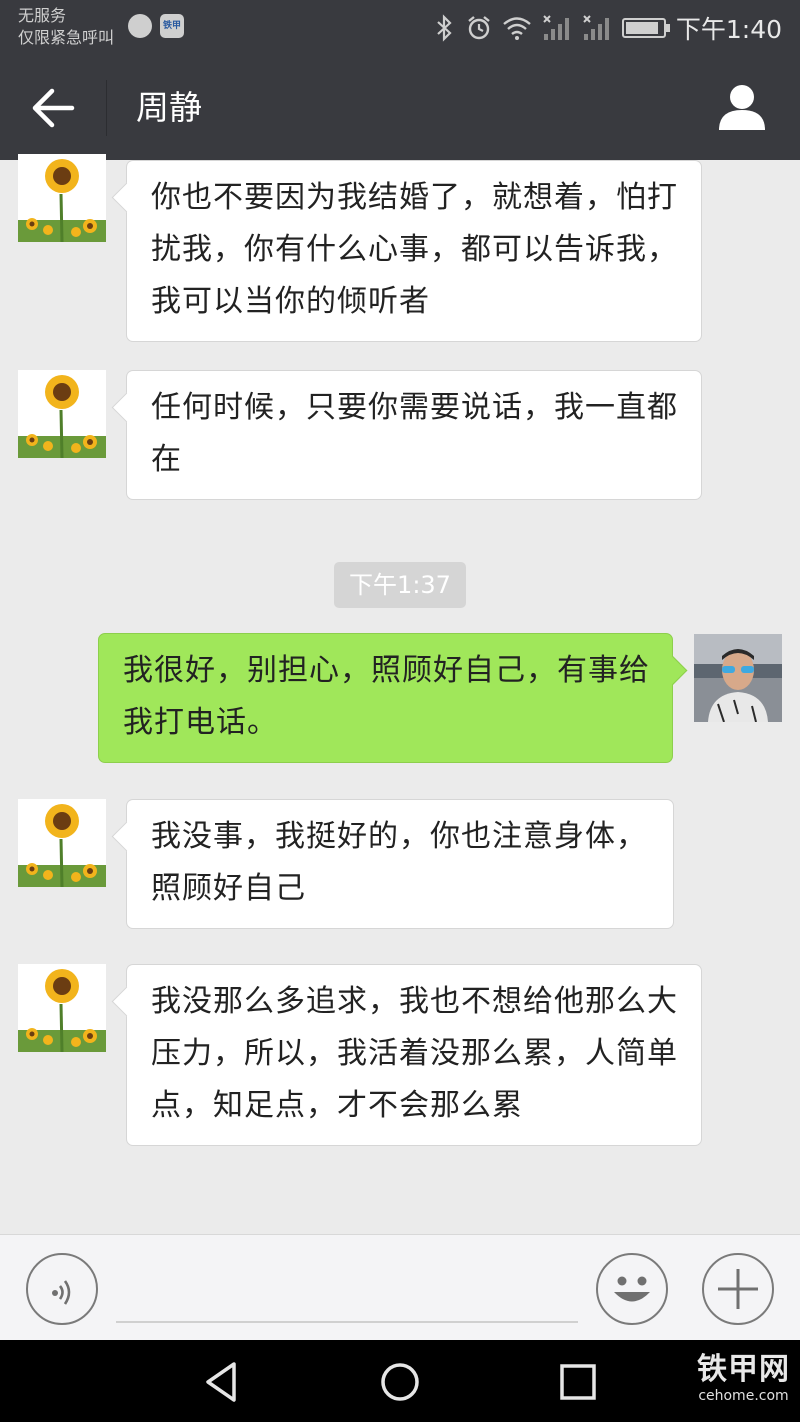  What do you see at coordinates (66, 27) in the screenshot?
I see `carrier-info: 无服务 仅限紧急呼叫` at bounding box center [66, 27].